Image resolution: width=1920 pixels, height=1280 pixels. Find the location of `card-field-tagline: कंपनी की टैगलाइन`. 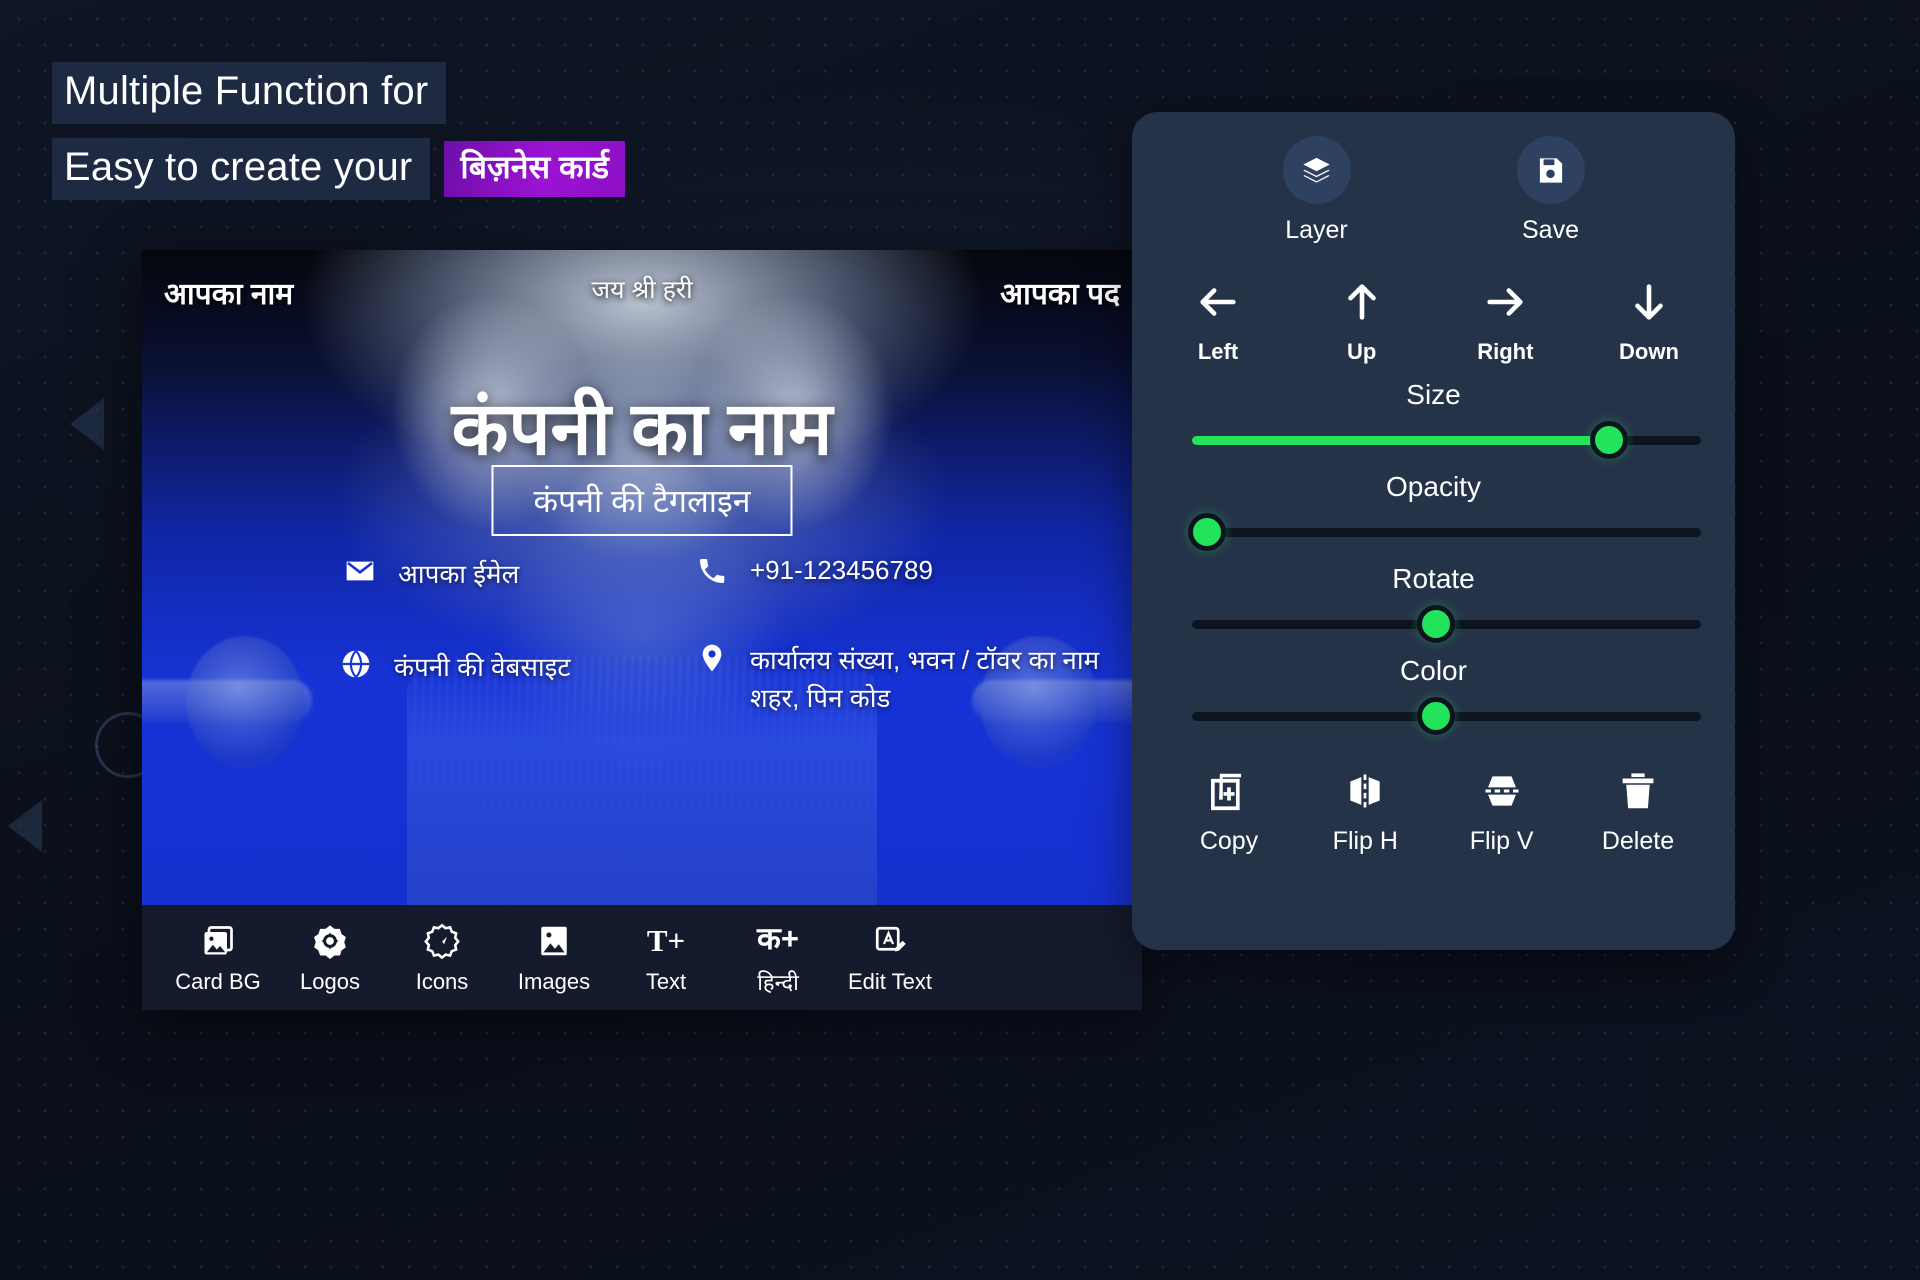

card-field-tagline: कंपनी की टैगलाइन is located at coordinates (642, 500).